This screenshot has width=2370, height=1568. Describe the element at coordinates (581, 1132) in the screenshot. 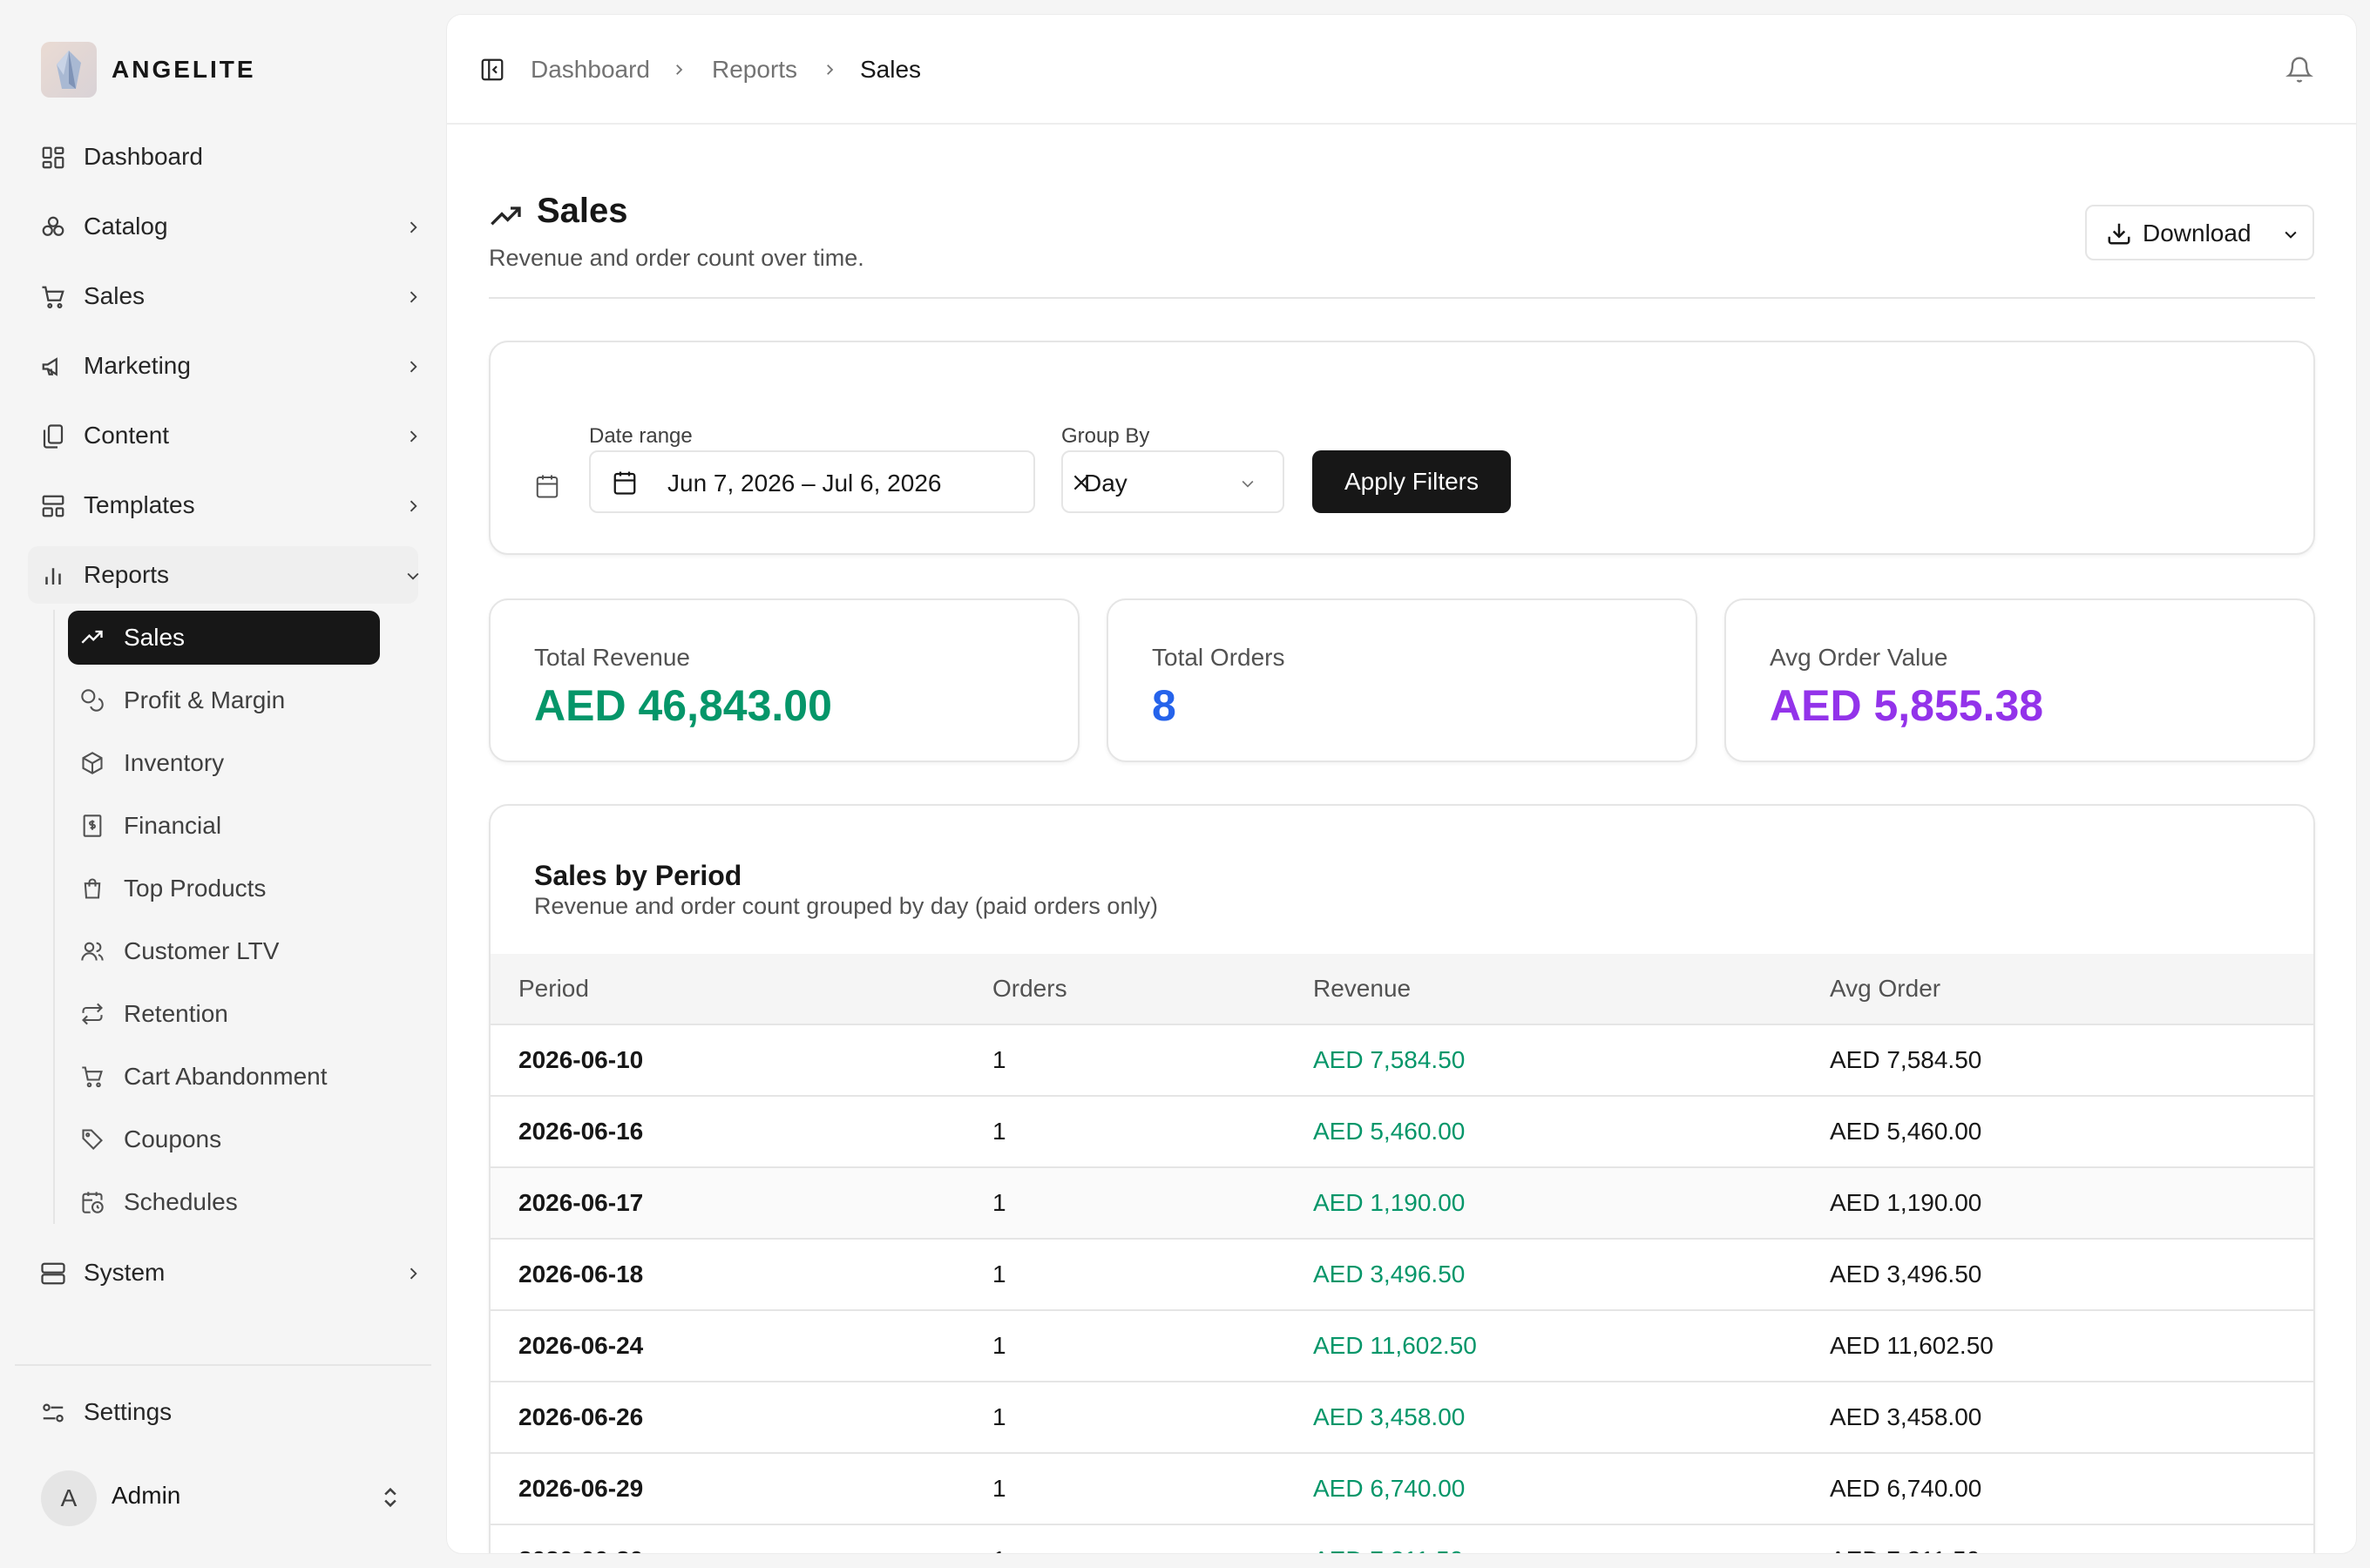

I see `cell-period: 2026-06-16` at that location.